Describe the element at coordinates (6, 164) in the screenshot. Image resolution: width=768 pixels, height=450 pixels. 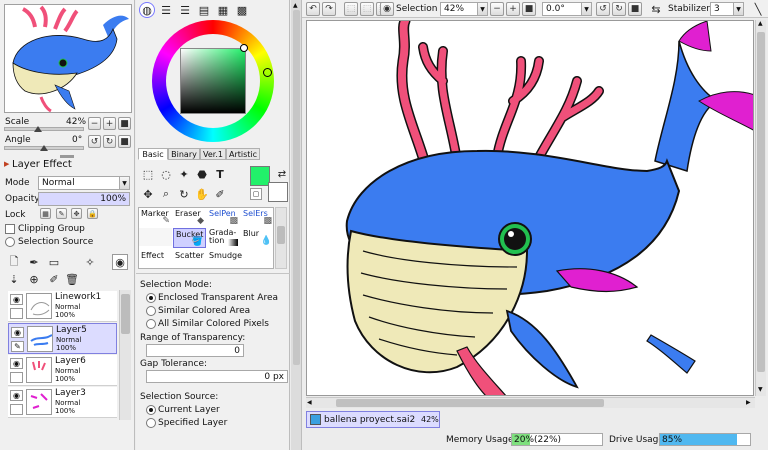
I see `layer-effect-arrow-icon: ▶` at that location.